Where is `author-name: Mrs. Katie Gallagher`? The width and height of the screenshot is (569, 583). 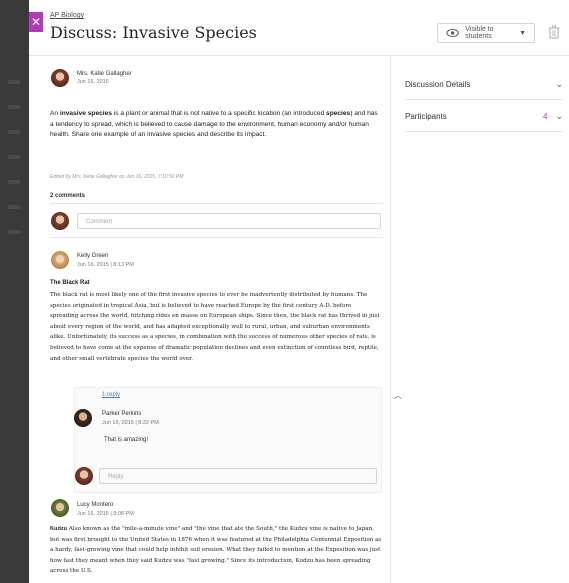
author-name: Mrs. Katie Gallagher is located at coordinates (104, 74).